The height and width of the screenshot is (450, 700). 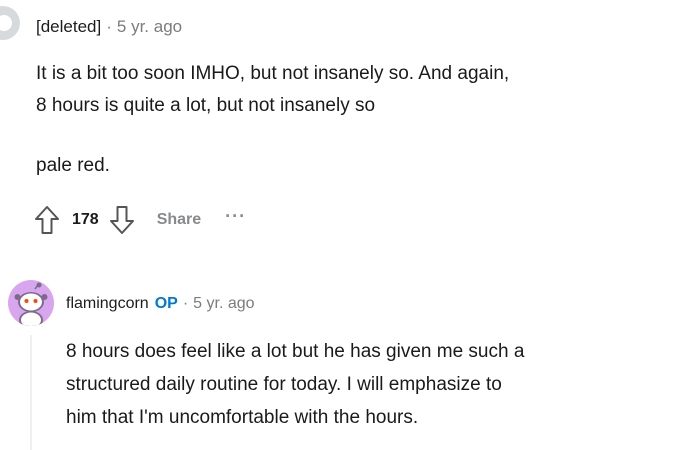 I want to click on downvote-button, so click(x=122, y=220).